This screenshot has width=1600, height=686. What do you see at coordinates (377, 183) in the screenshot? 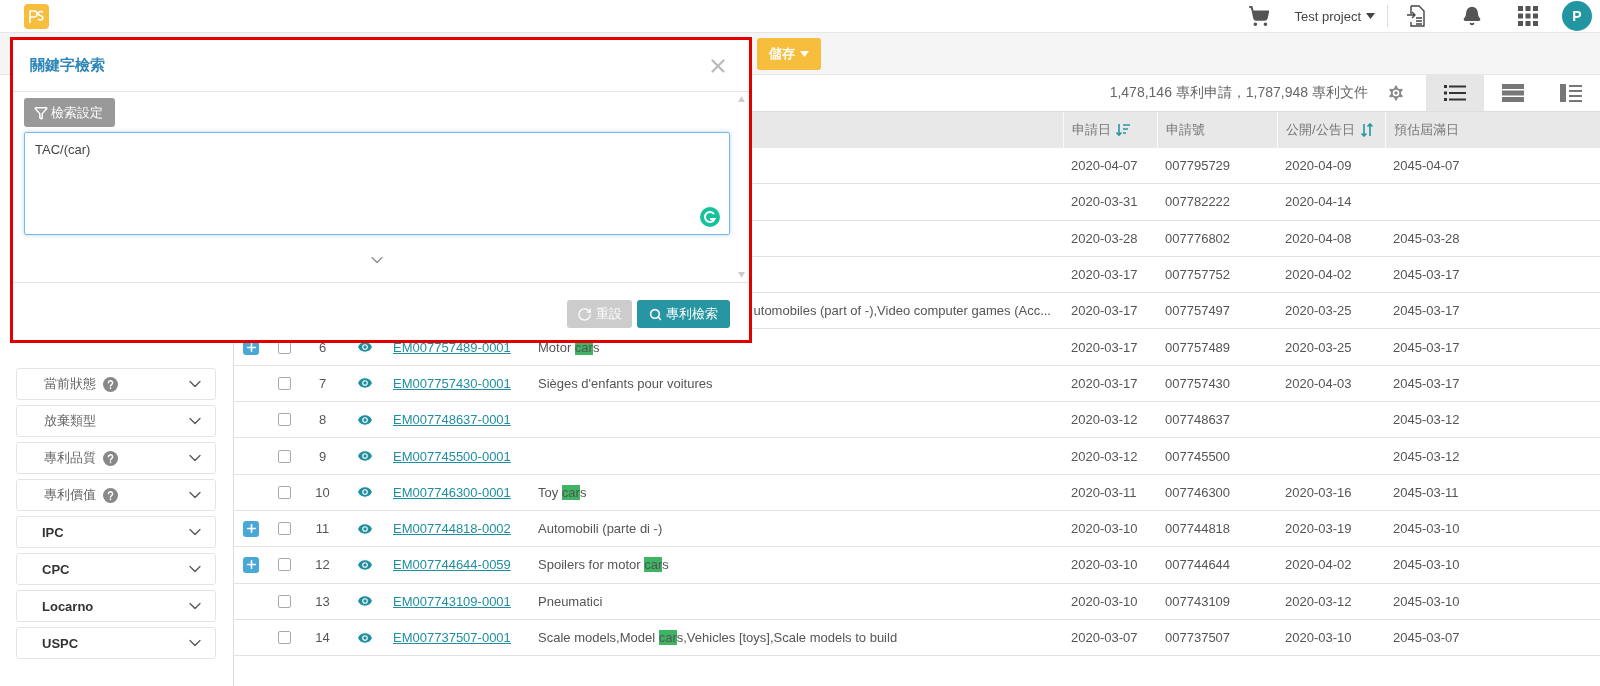
I see `query-field: TAC/(car)` at bounding box center [377, 183].